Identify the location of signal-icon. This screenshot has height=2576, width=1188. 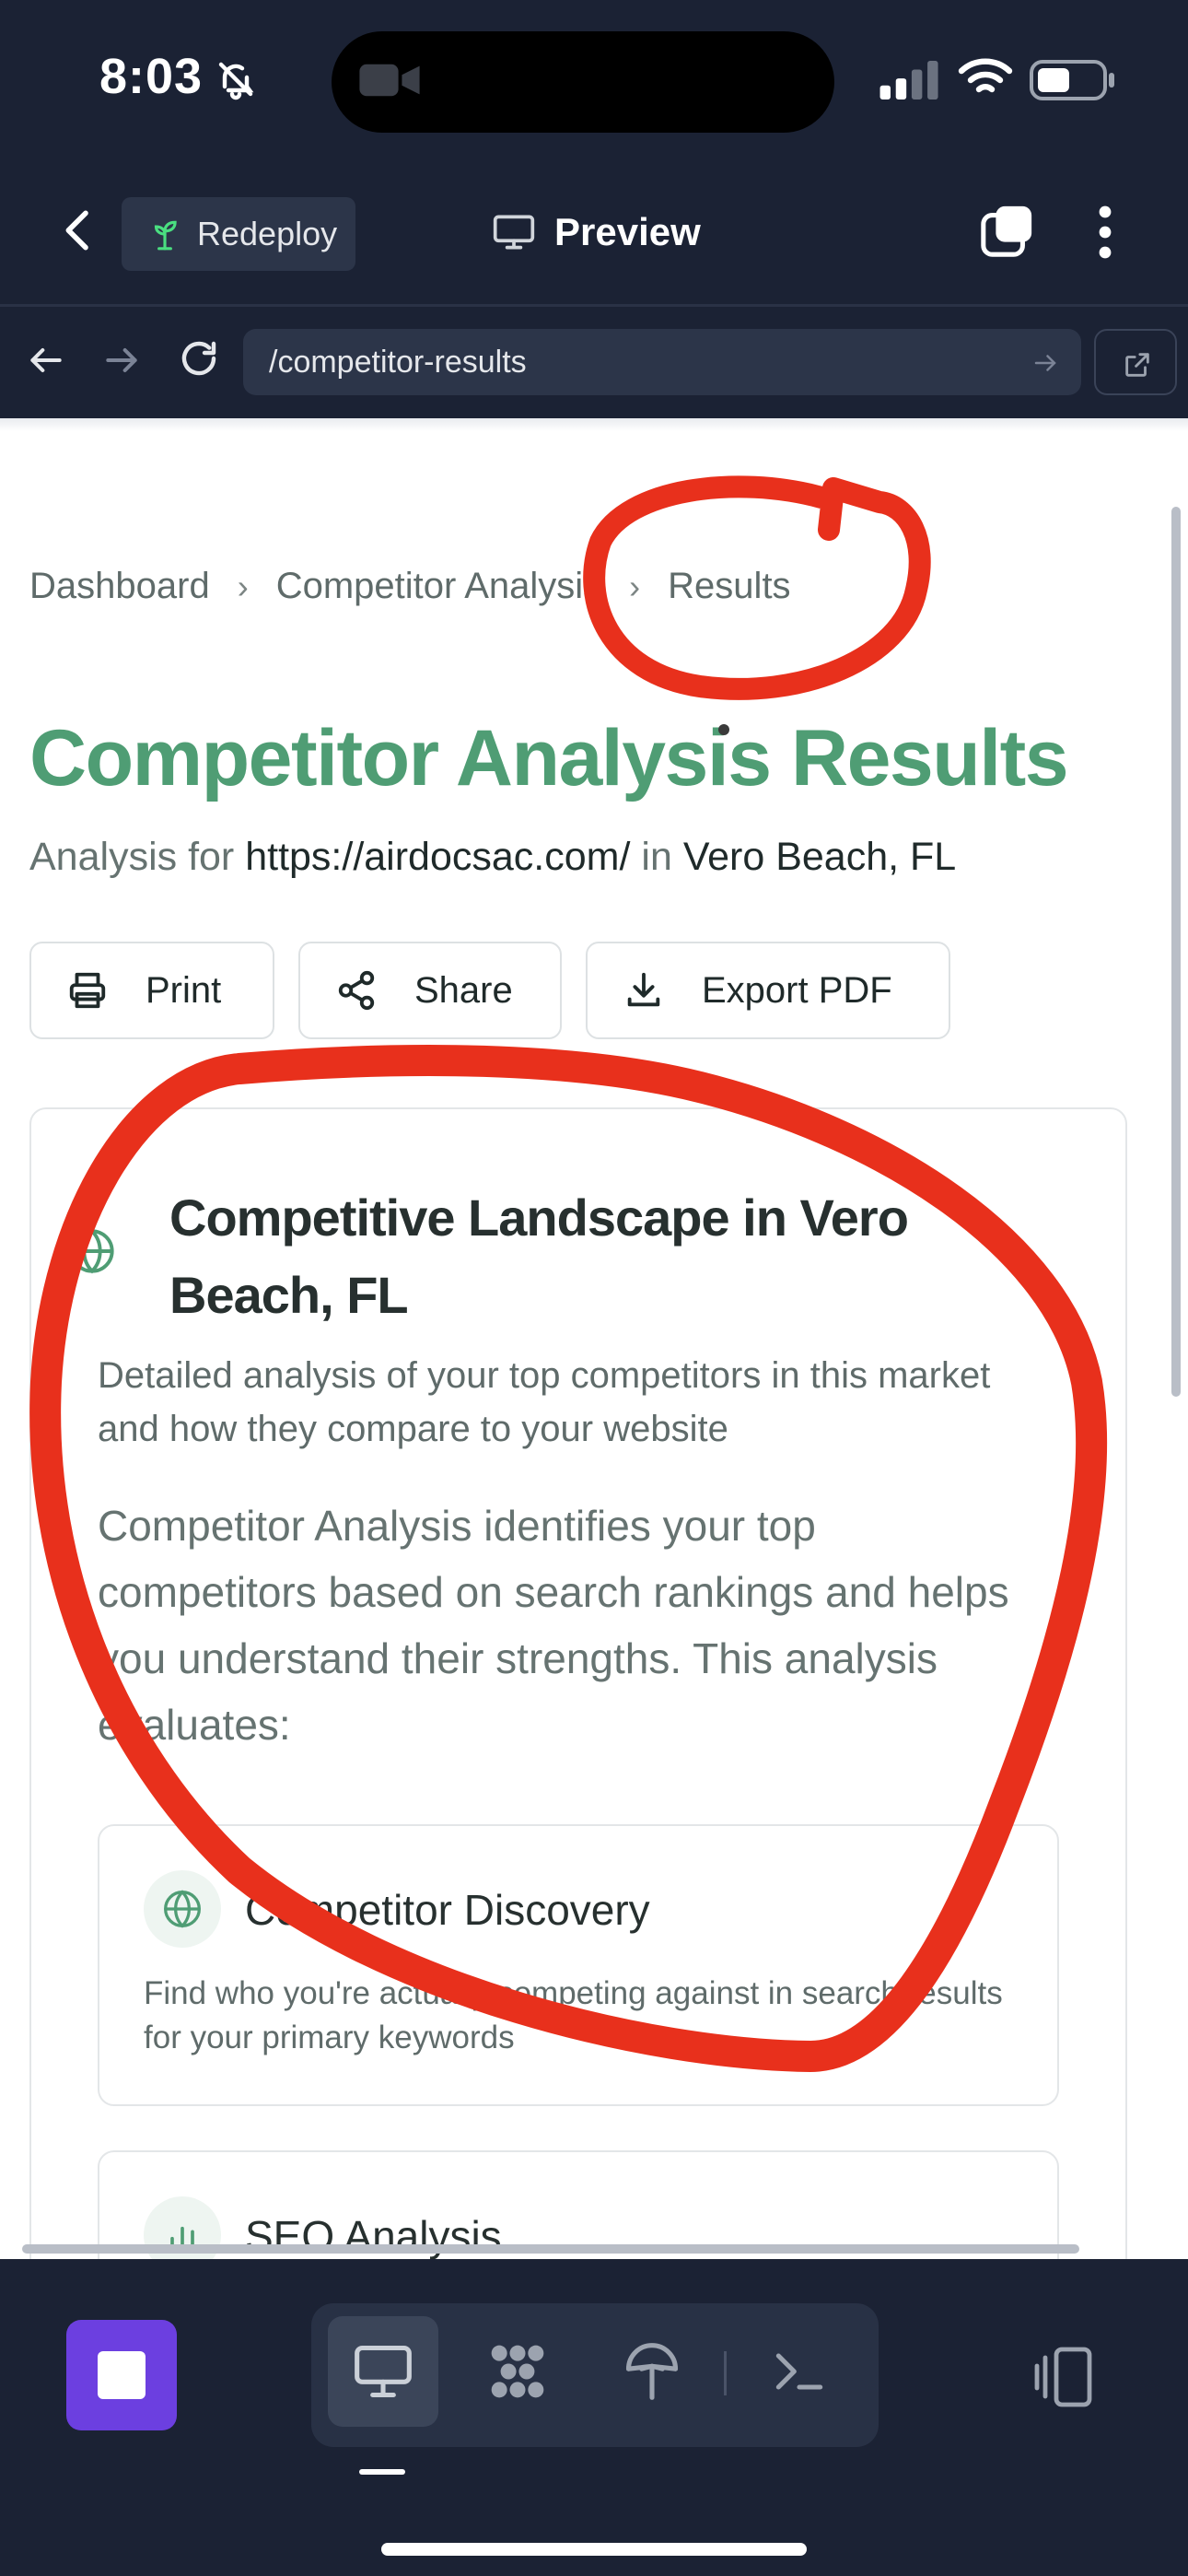
(908, 80).